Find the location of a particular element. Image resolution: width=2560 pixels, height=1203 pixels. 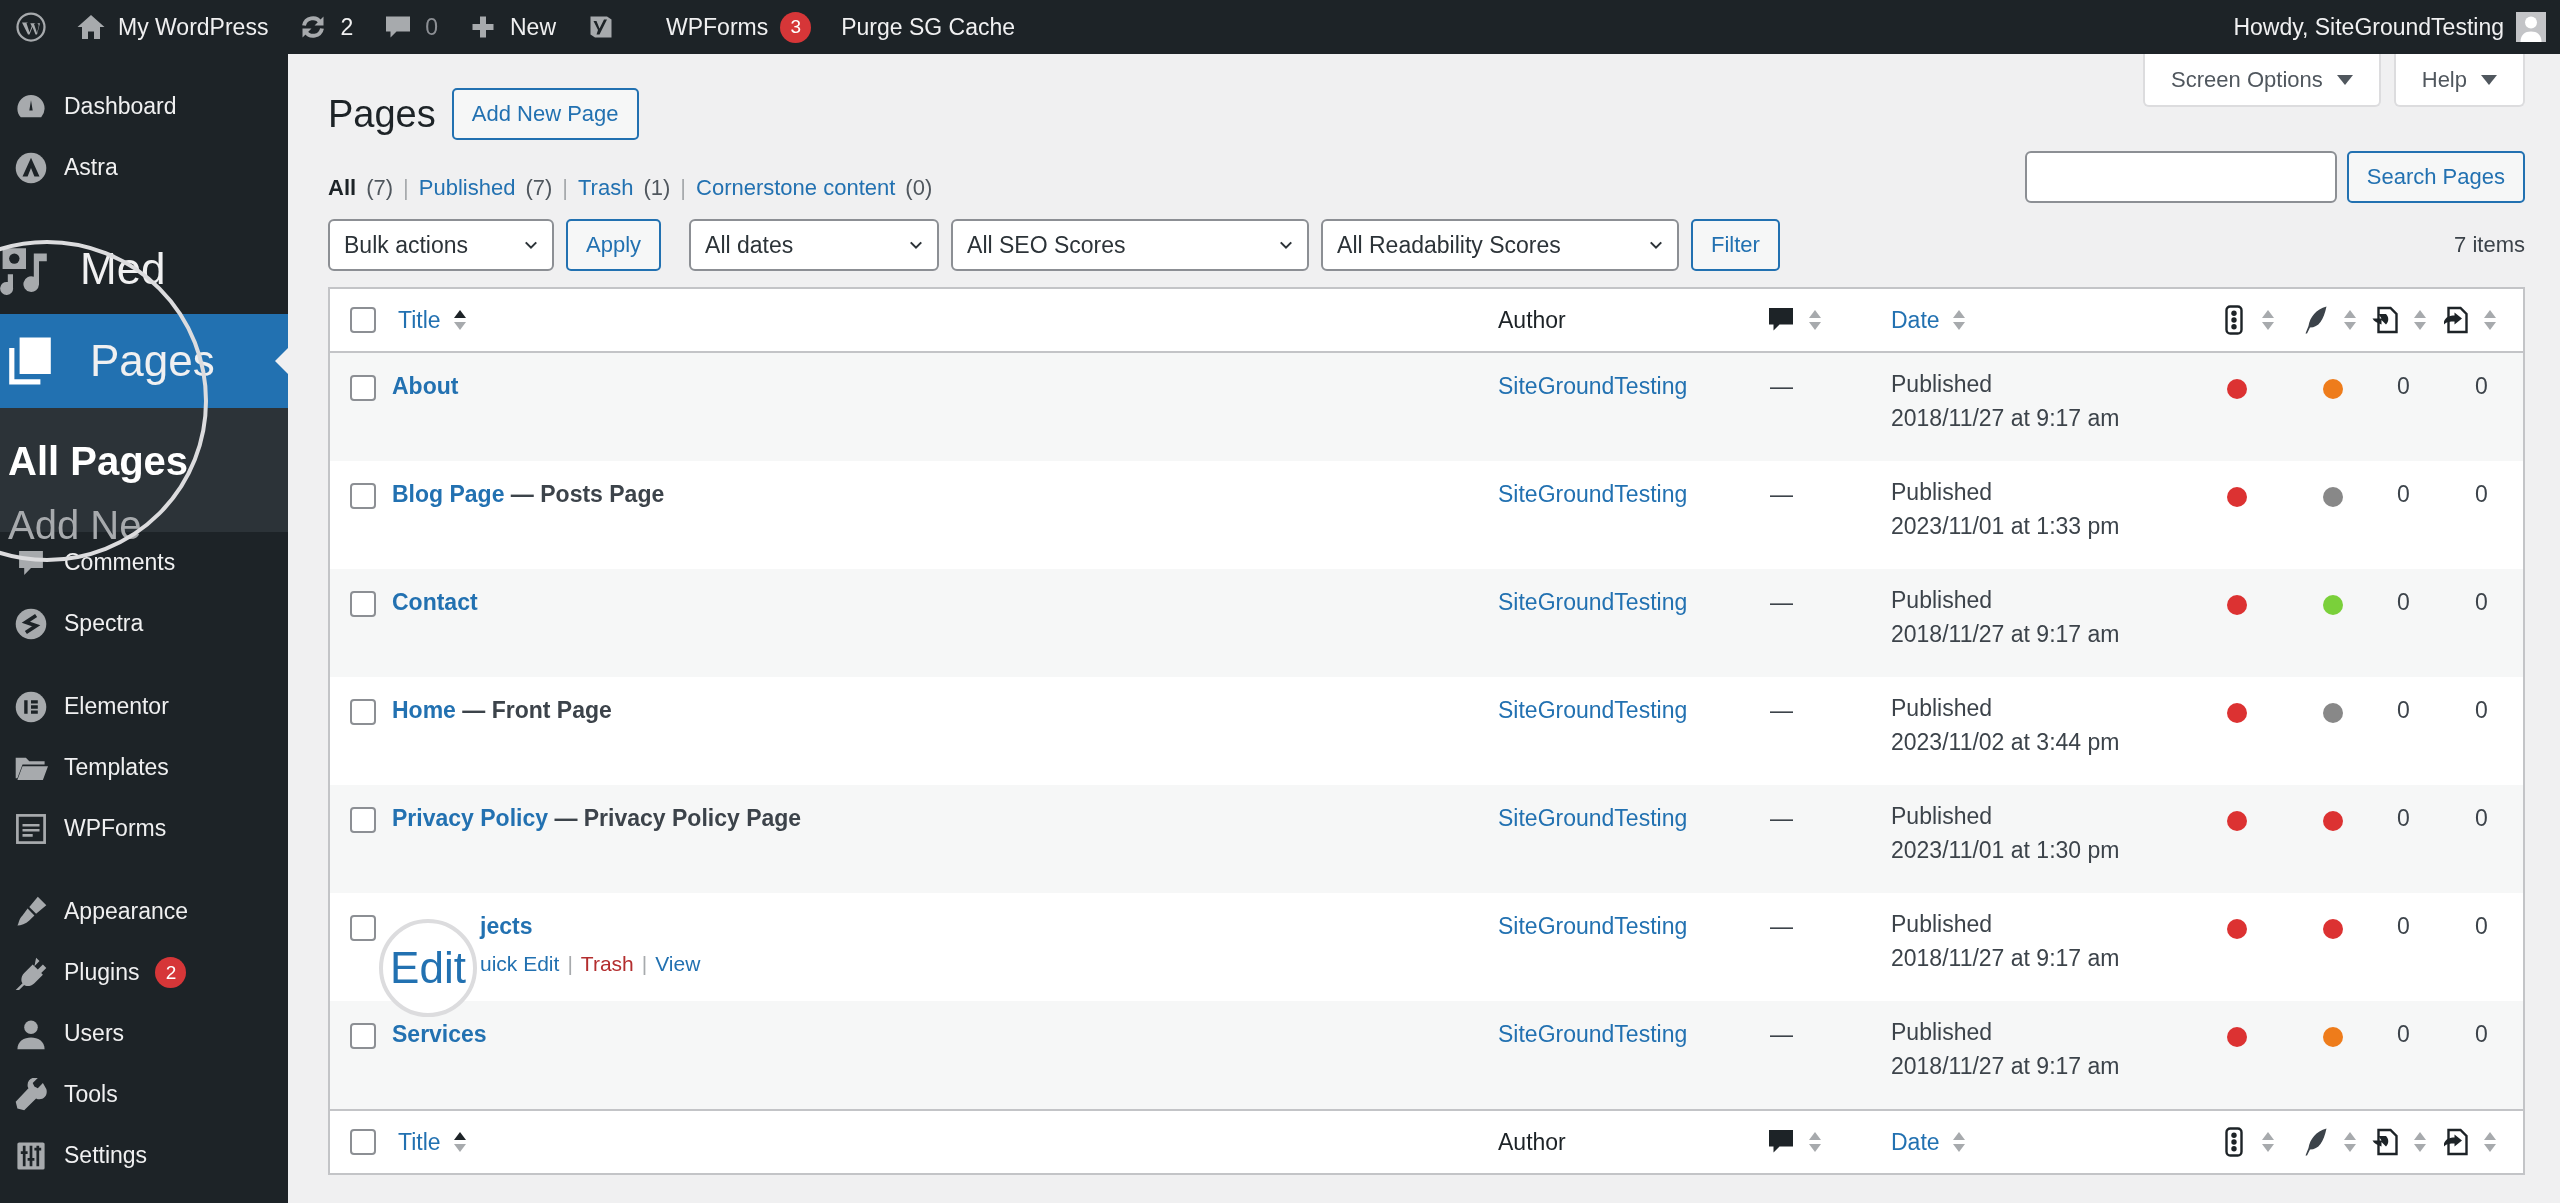

account-greeting: Howdy, SiteGroundTesting is located at coordinates (2368, 27).